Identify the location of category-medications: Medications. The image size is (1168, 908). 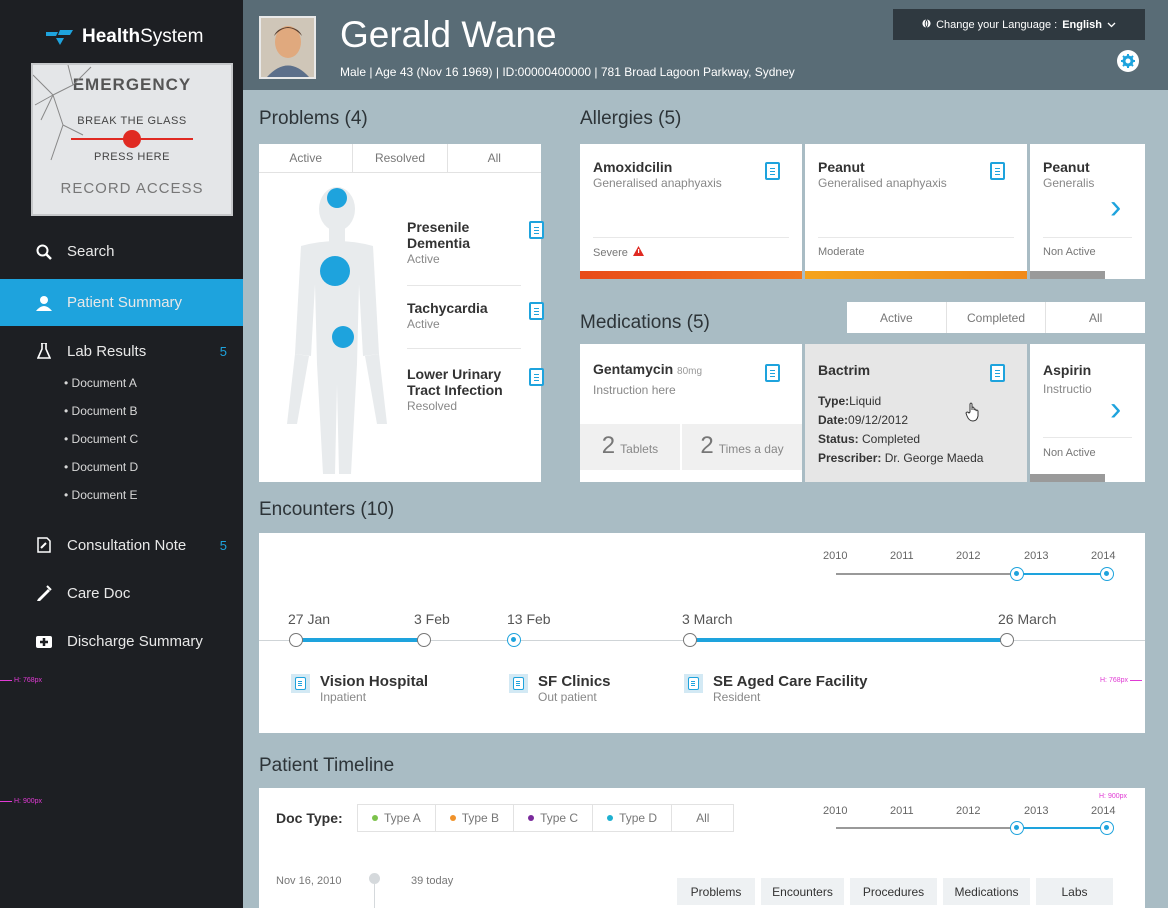
(986, 891).